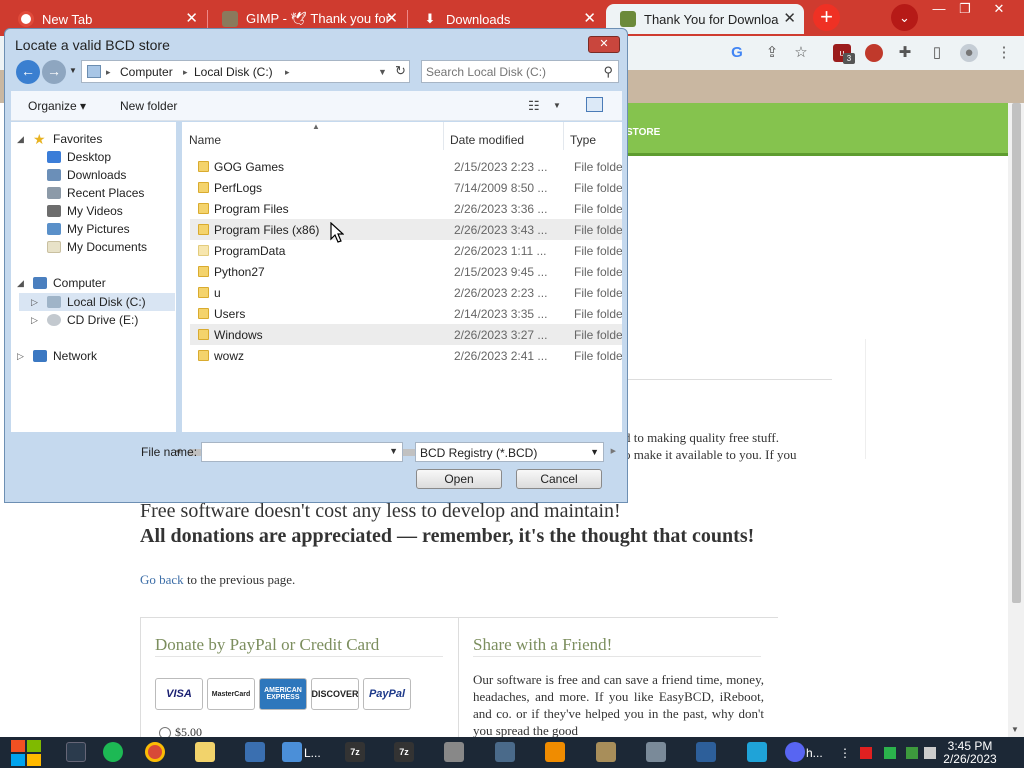 This screenshot has width=1024, height=768. I want to click on profile-avatar-icon: ●, so click(969, 53).